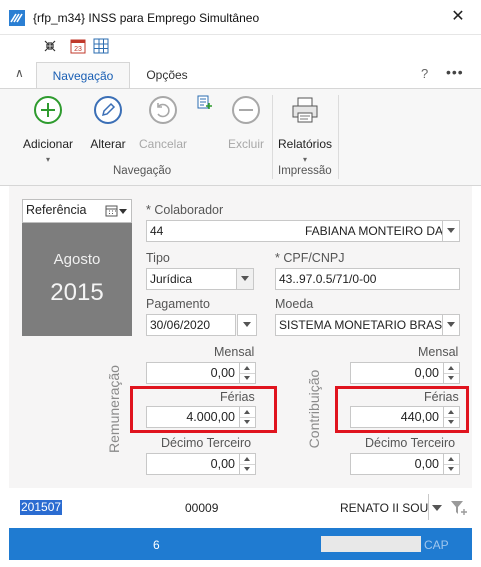 The image size is (481, 567). What do you see at coordinates (244, 279) in the screenshot?
I see `tipo-dropdown-icon` at bounding box center [244, 279].